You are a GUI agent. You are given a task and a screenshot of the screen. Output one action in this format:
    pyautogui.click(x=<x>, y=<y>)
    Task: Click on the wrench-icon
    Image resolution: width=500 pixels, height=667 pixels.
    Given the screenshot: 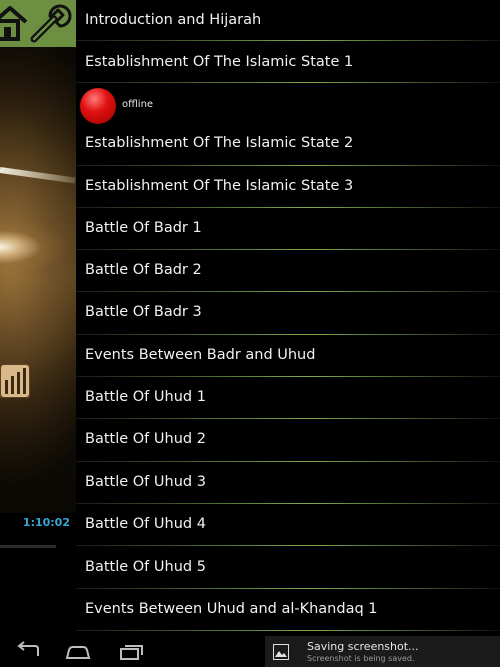 What is the action you would take?
    pyautogui.click(x=51, y=23)
    